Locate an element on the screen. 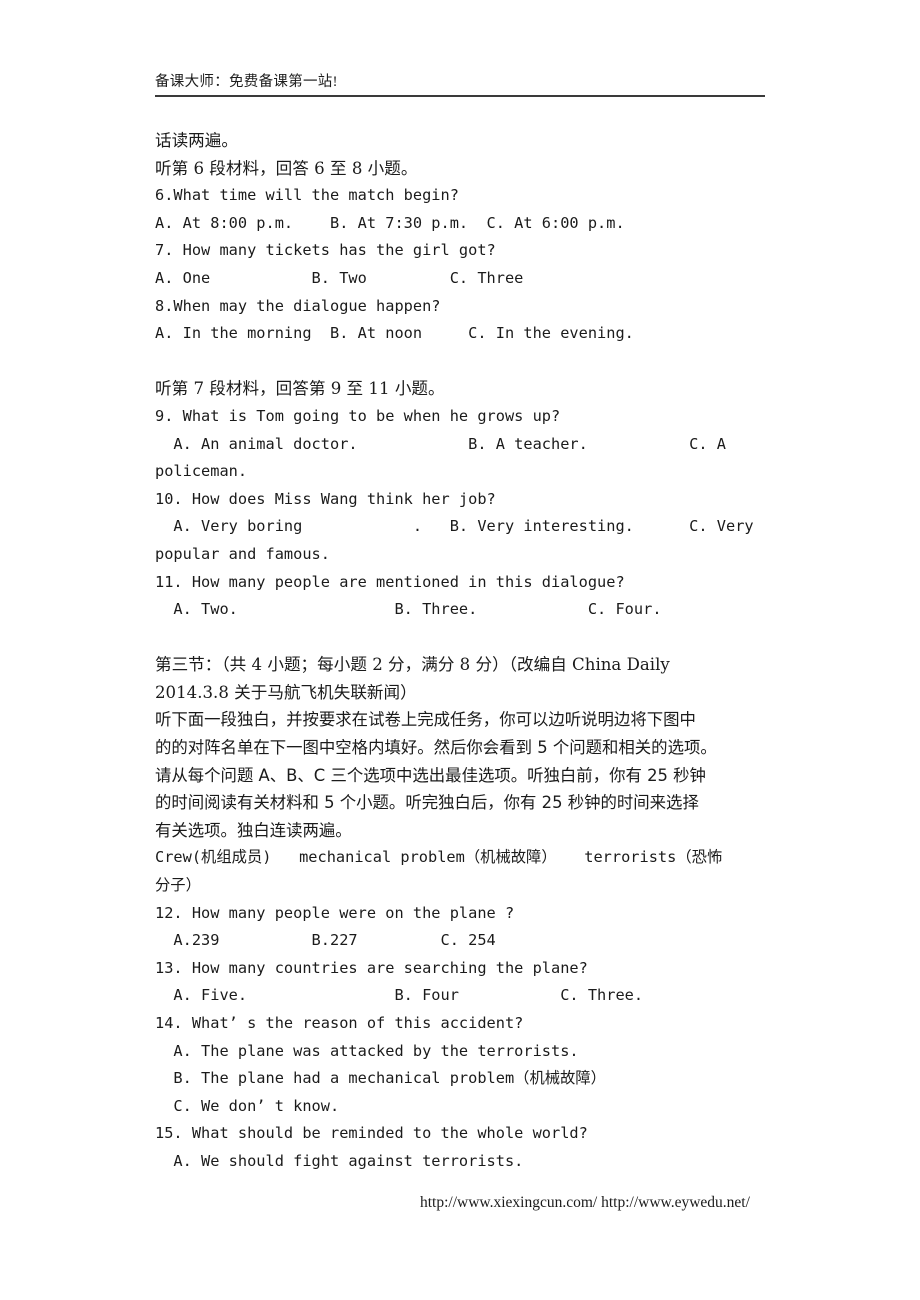  text-line: 8.When may the dialogue happen? is located at coordinates (298, 305).